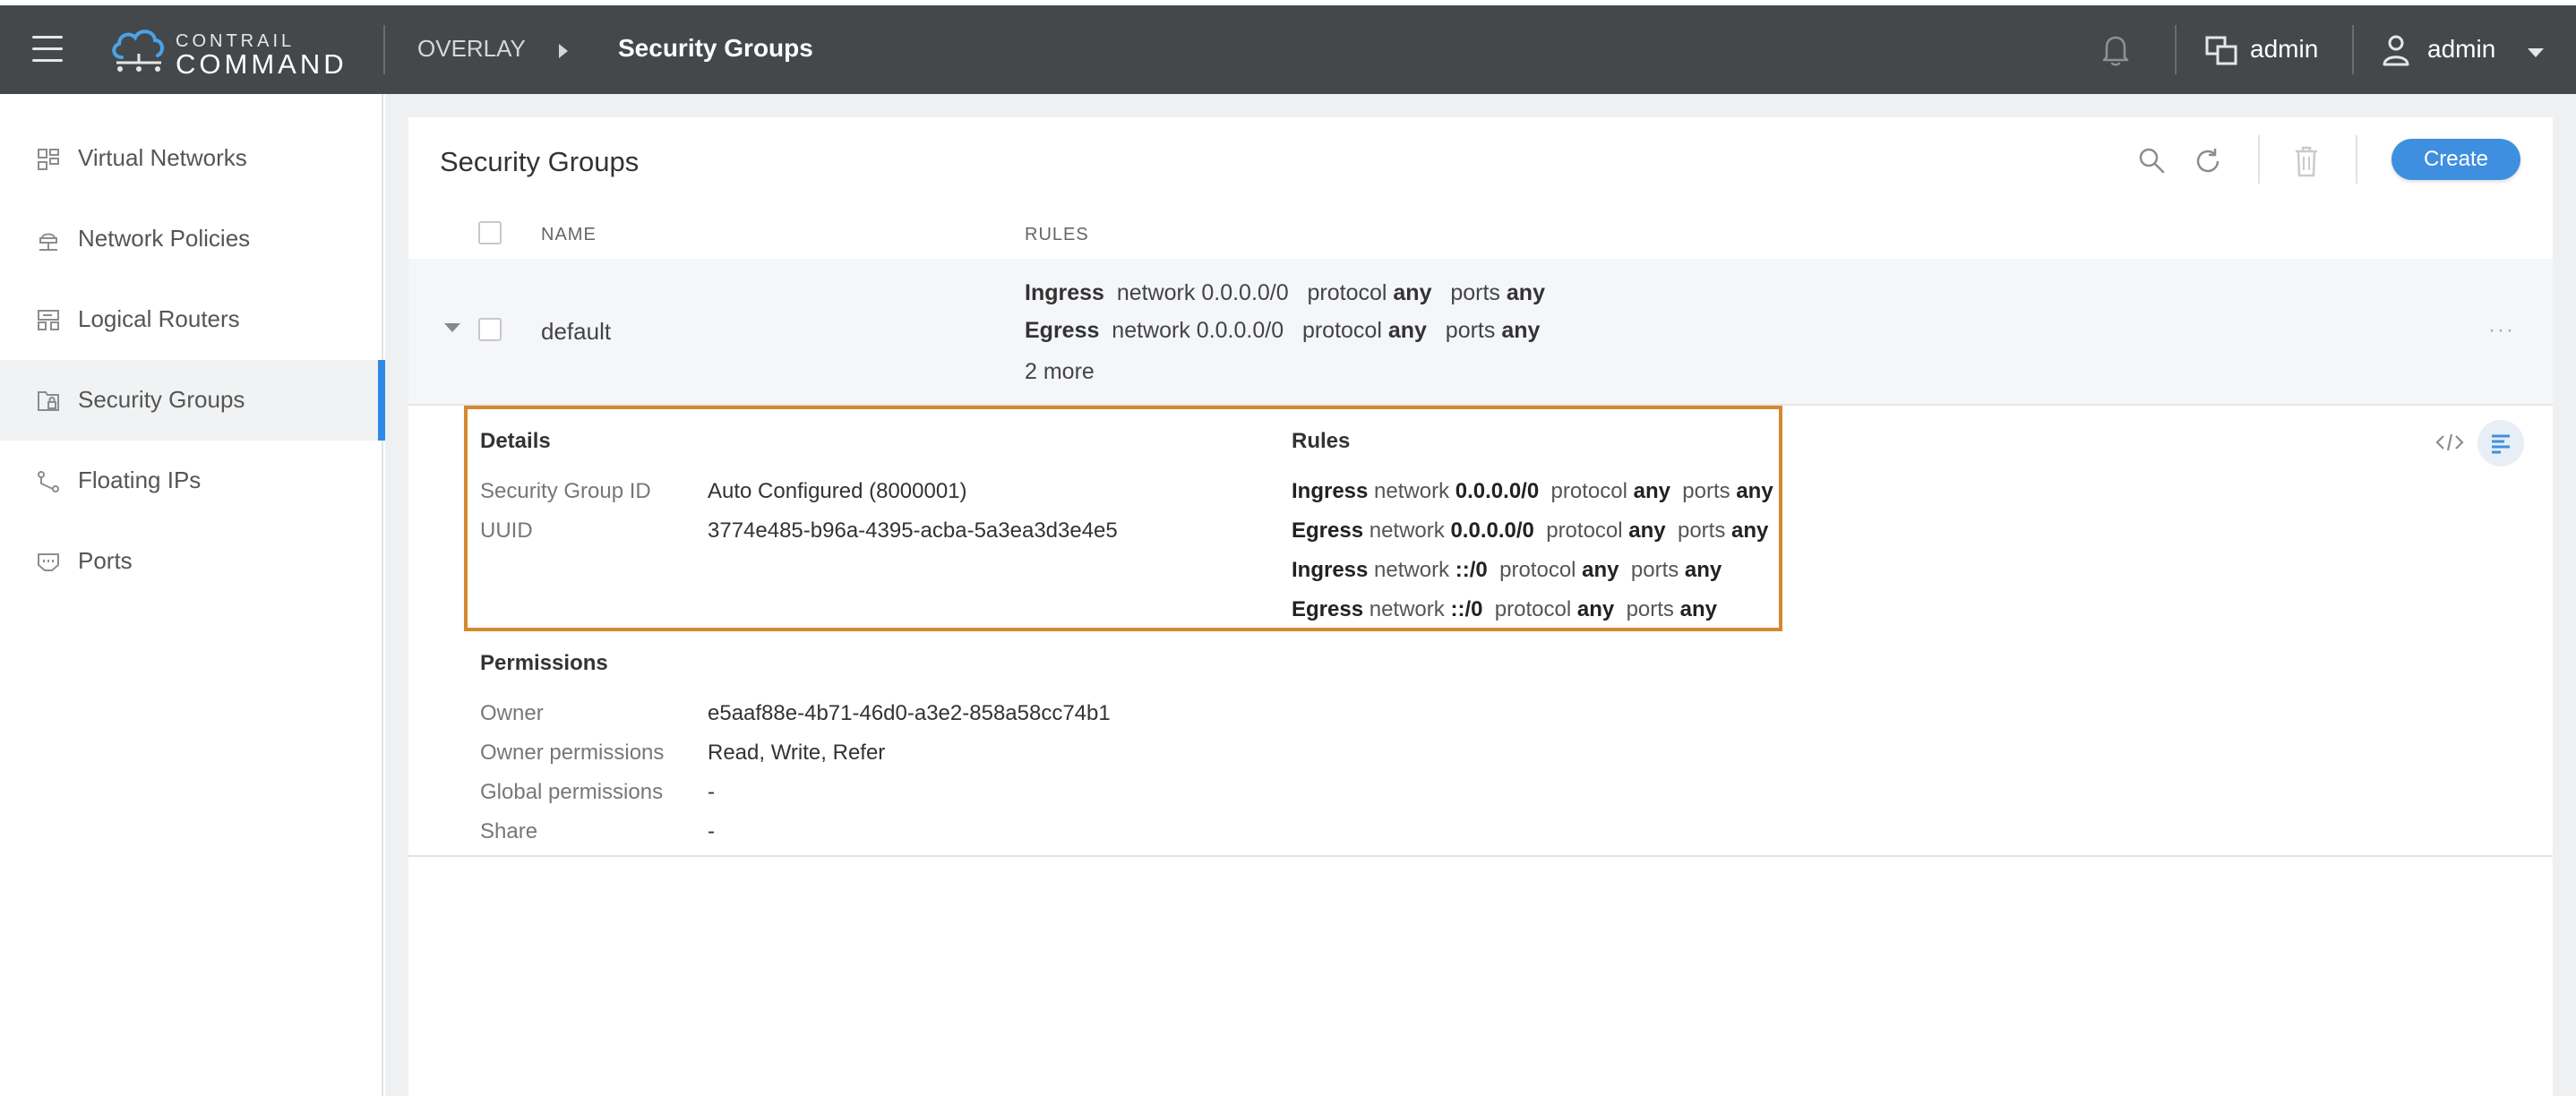 The image size is (2576, 1096). What do you see at coordinates (381, 401) in the screenshot?
I see `active-indicator` at bounding box center [381, 401].